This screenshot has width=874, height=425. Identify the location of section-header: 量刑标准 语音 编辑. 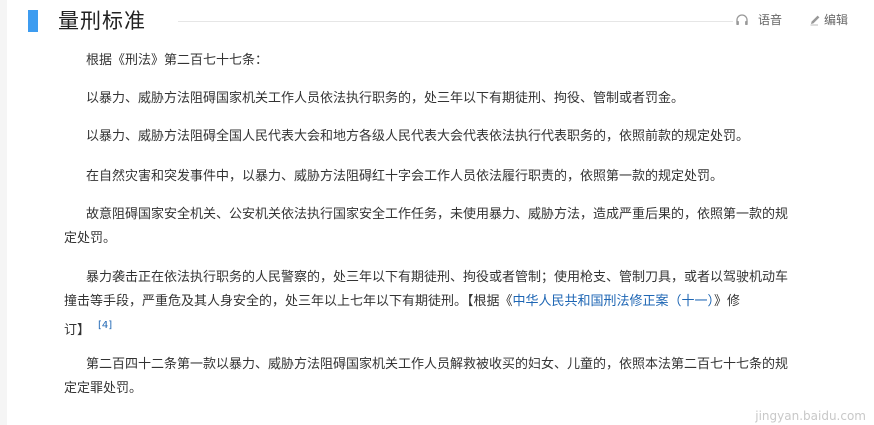
(443, 21).